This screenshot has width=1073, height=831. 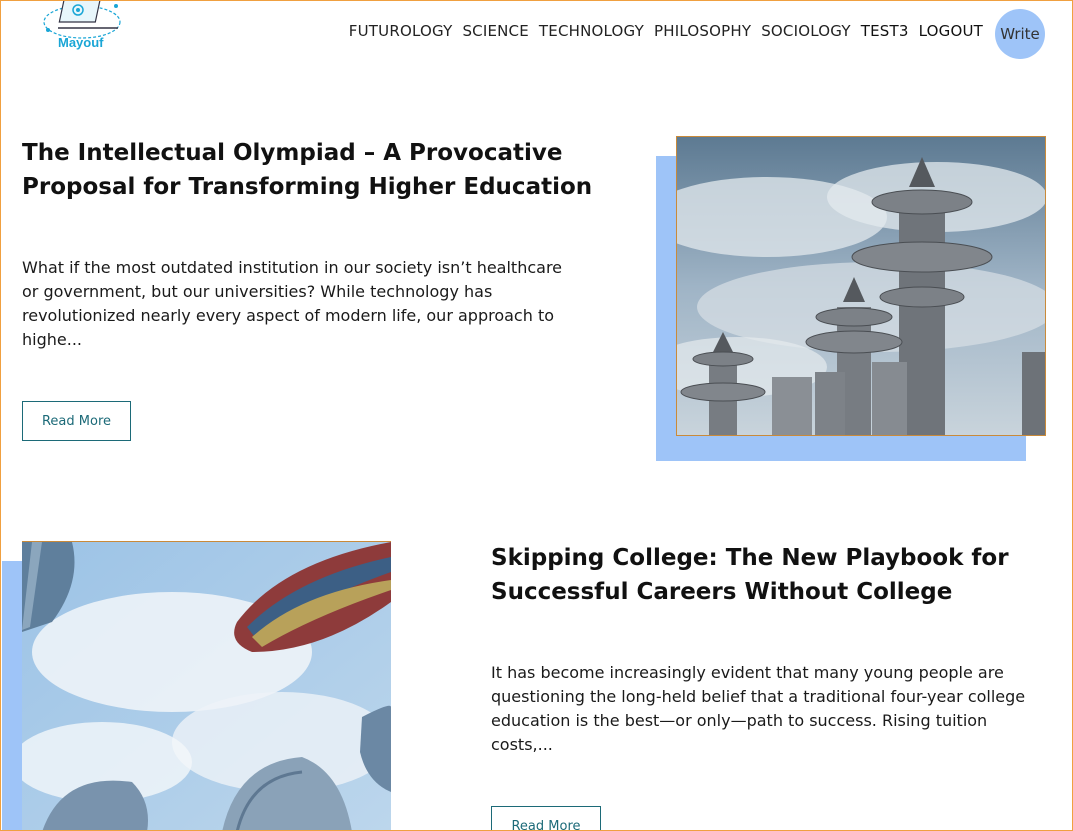 I want to click on nav-item-futurology: FUTUROLOGY, so click(x=401, y=31).